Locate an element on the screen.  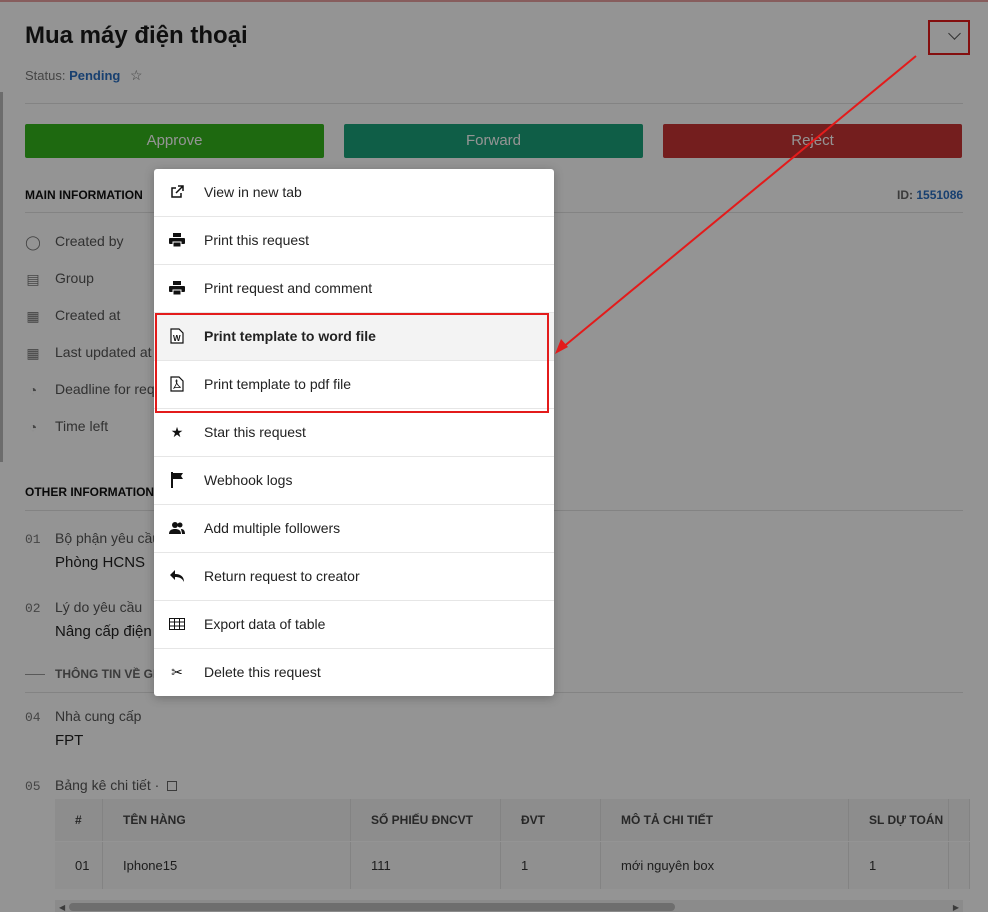
menu-item-view-new-tab: View in new tab is located at coordinates (354, 193).